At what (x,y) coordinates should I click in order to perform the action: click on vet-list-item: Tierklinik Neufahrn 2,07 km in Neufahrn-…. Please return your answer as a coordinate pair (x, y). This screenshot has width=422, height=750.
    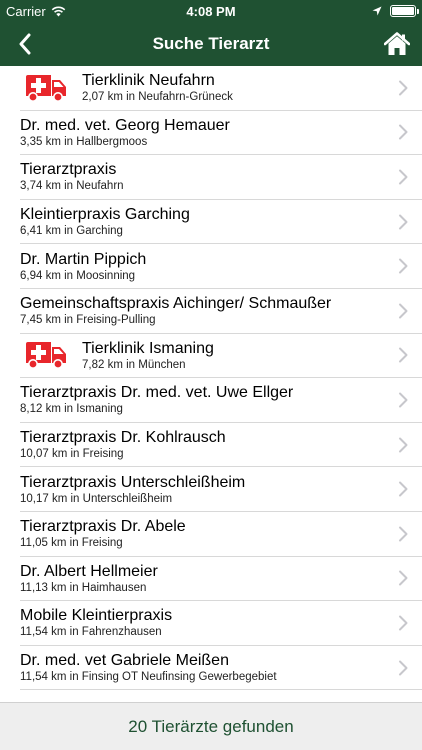
    Looking at the image, I should click on (221, 88).